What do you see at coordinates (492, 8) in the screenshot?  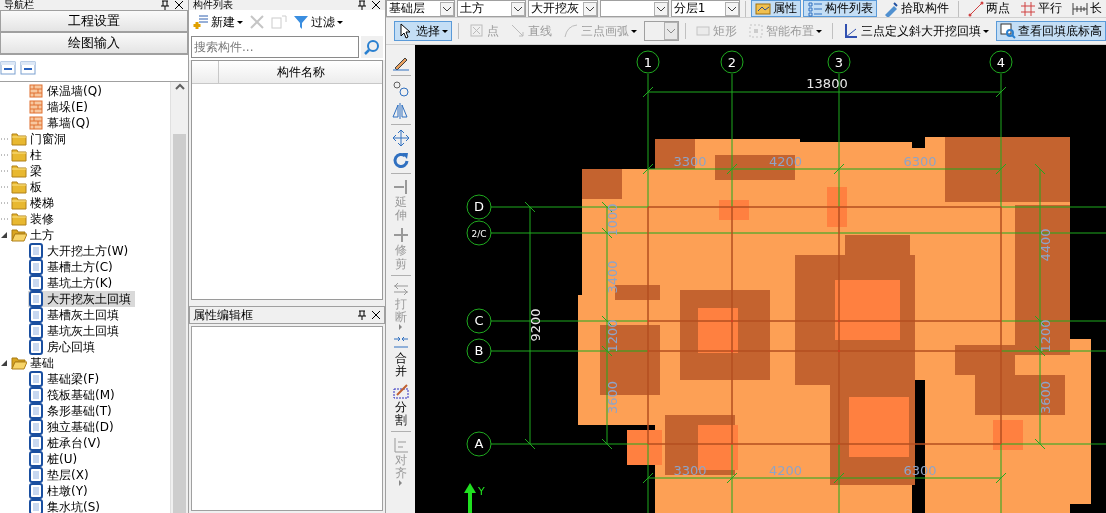 I see `dropdown: 土方` at bounding box center [492, 8].